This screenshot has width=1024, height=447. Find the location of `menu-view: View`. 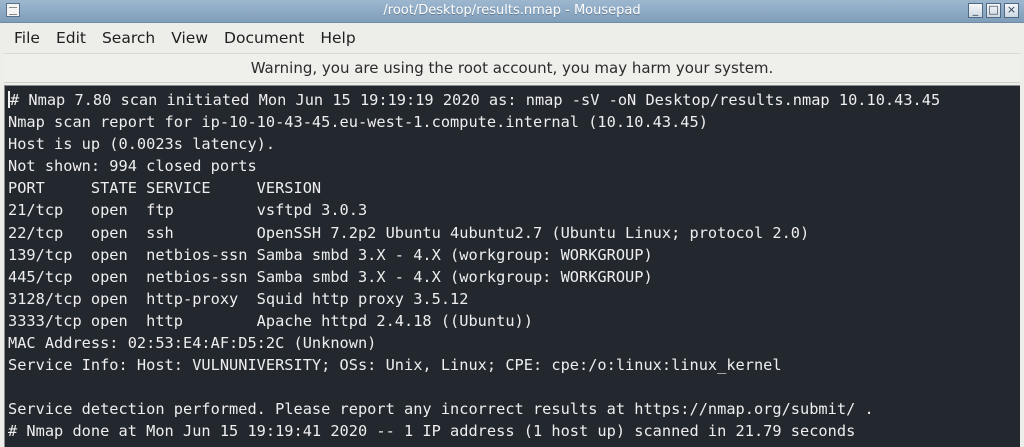

menu-view: View is located at coordinates (189, 38).